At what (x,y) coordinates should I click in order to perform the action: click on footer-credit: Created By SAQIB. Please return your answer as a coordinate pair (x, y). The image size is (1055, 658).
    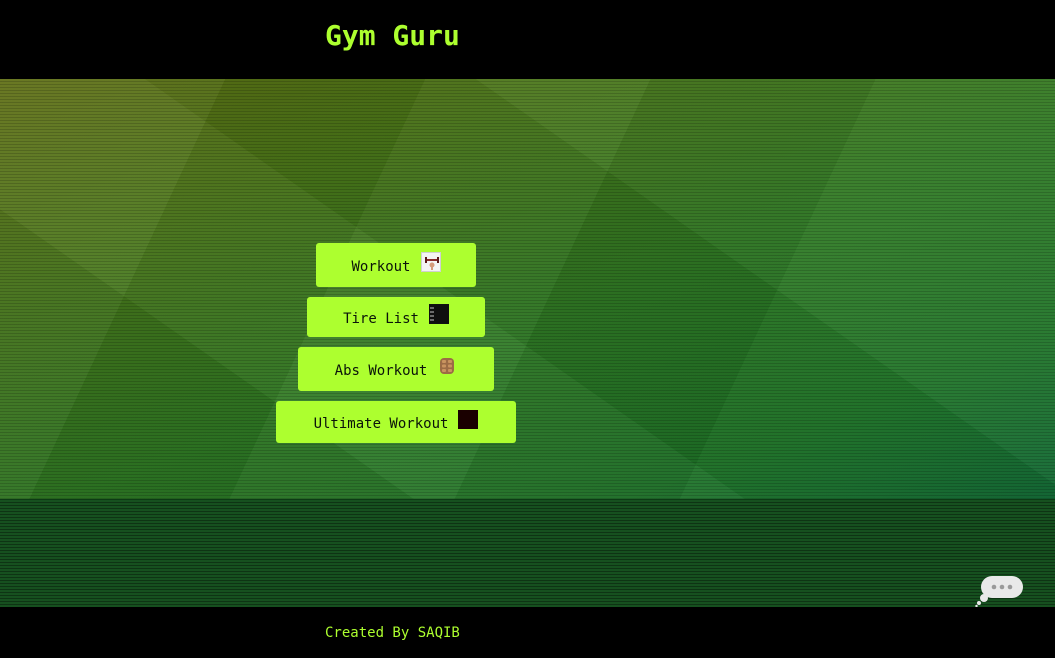
    Looking at the image, I should click on (392, 633).